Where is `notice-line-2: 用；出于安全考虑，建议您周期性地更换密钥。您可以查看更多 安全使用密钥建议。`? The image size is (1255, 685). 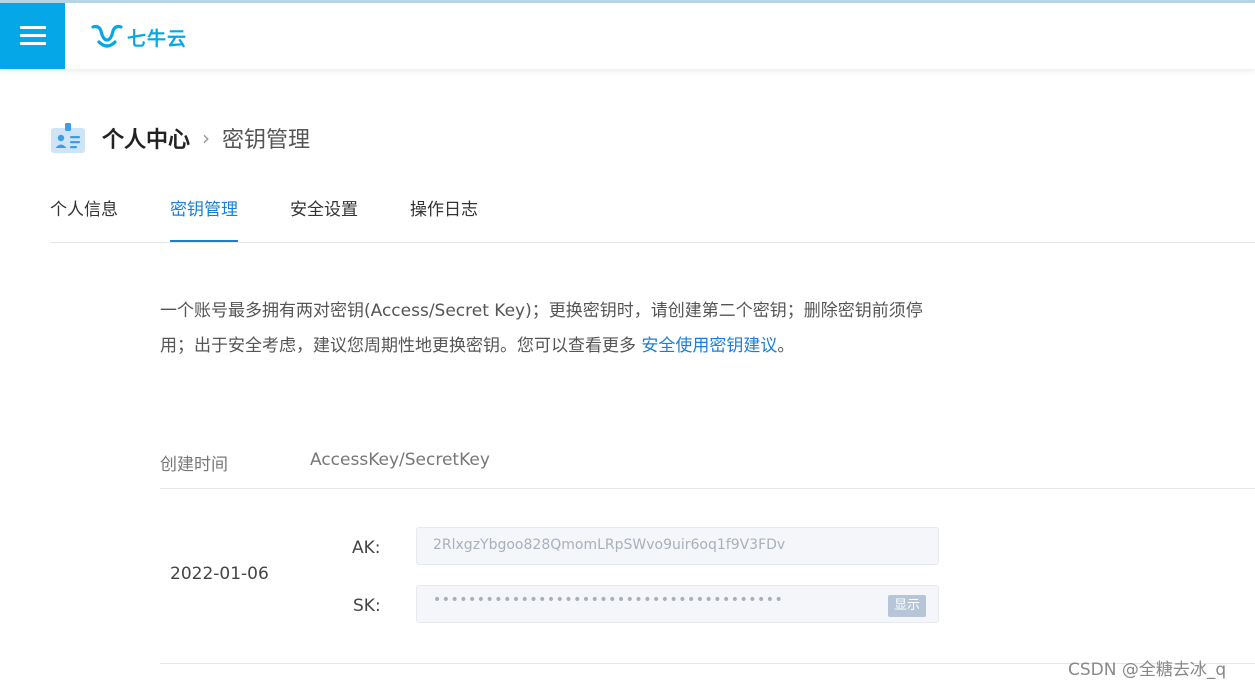
notice-line-2: 用；出于安全考虑，建议您周期性地更换密钥。您可以查看更多 安全使用密钥建议。 is located at coordinates (555, 346).